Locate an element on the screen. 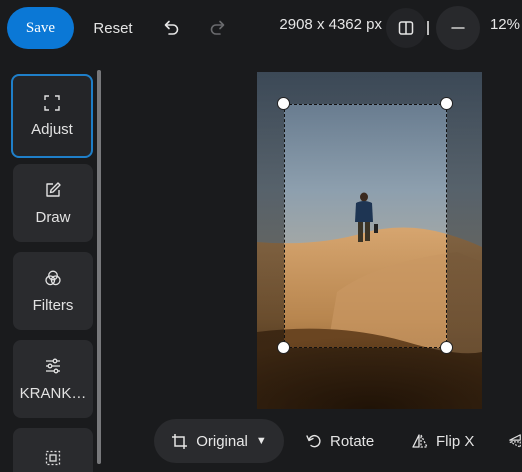 This screenshot has width=522, height=472. split-view-icon is located at coordinates (406, 28).